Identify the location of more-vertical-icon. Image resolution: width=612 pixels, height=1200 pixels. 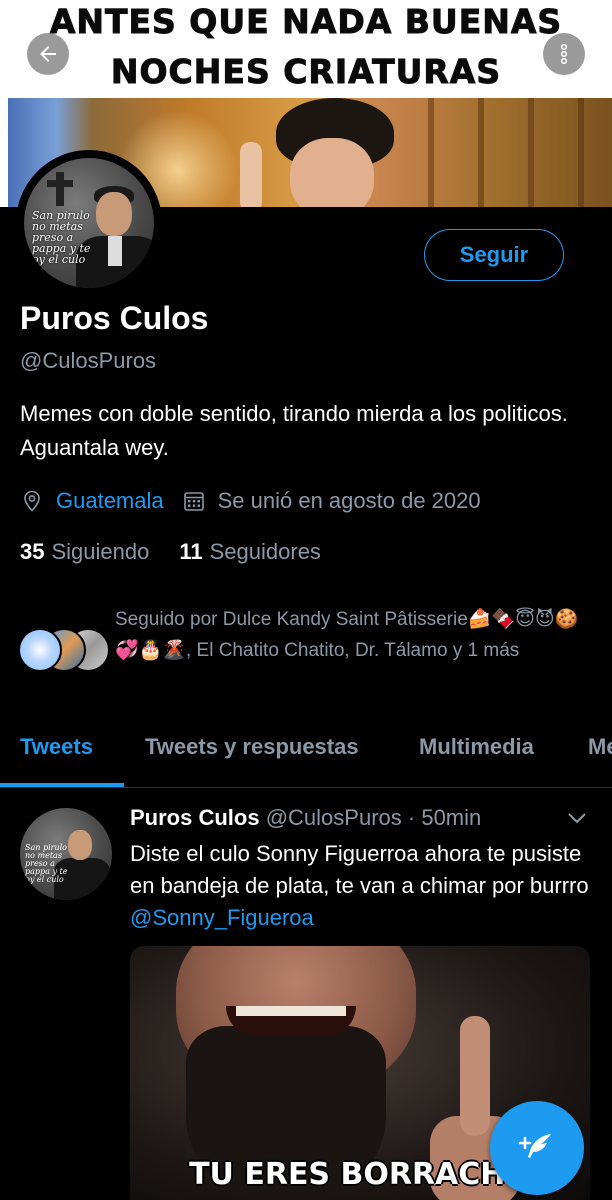
(564, 54).